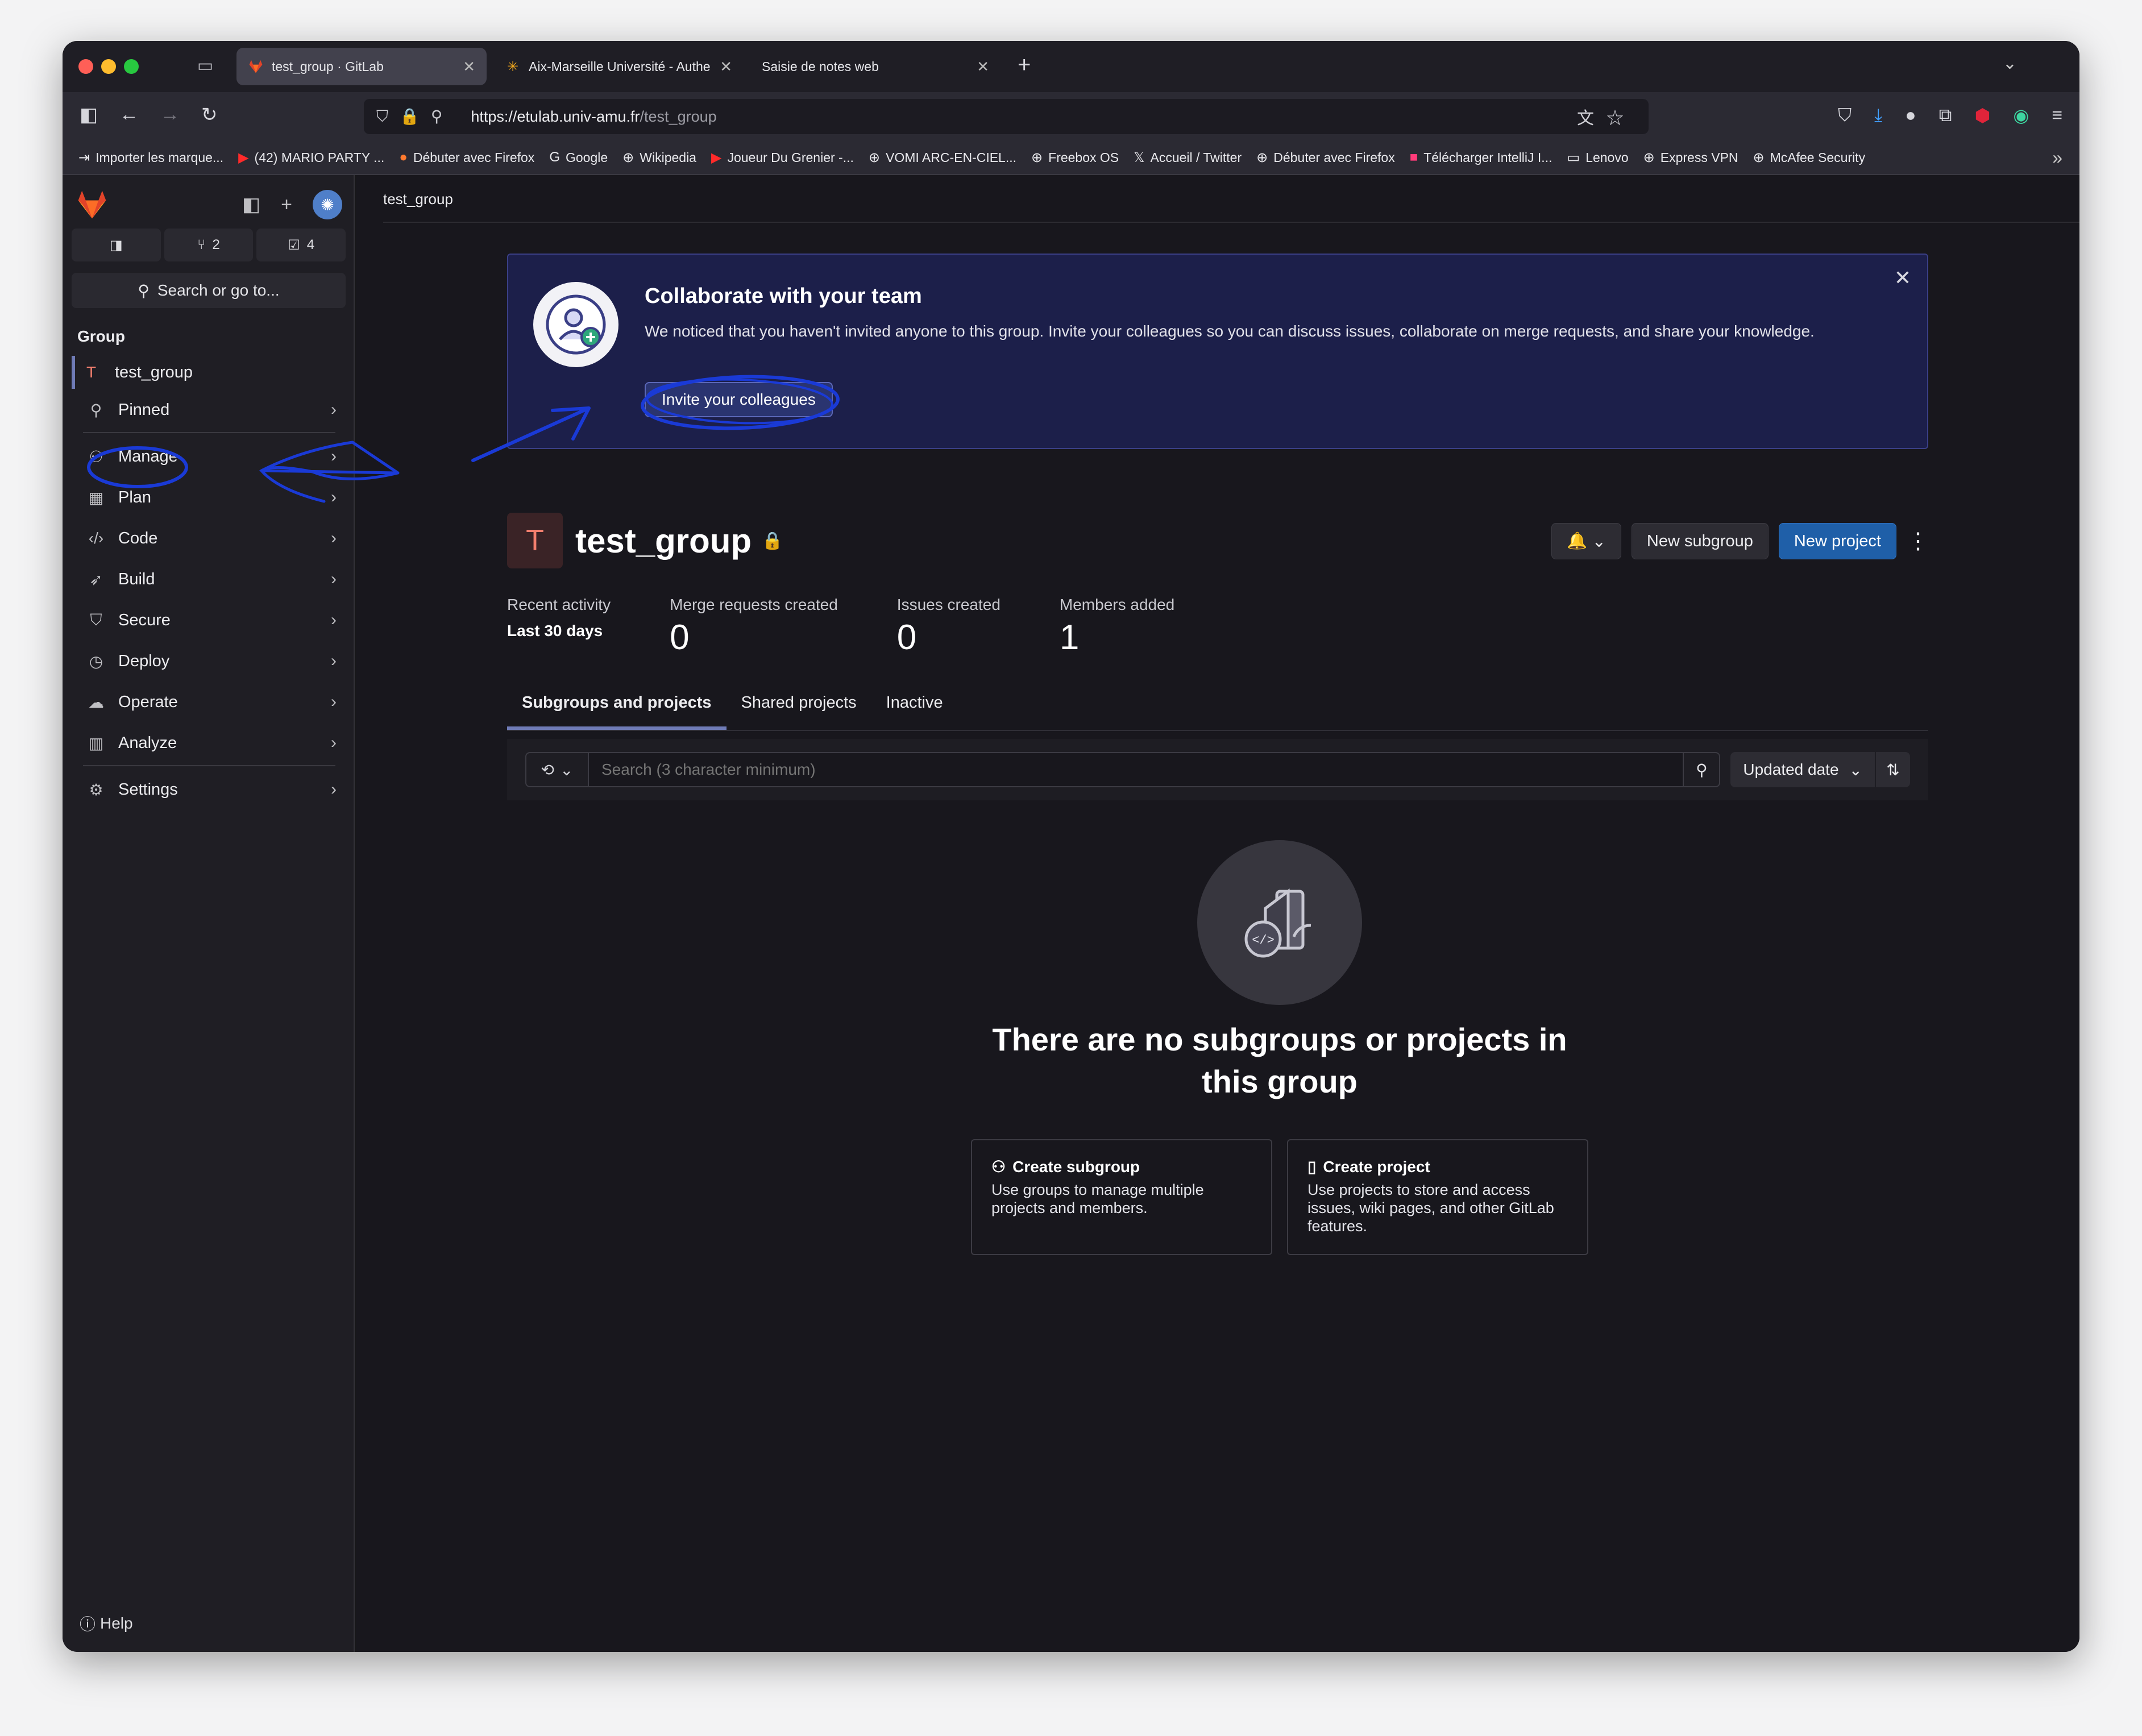  What do you see at coordinates (170, 115) in the screenshot?
I see `forward-icon: →` at bounding box center [170, 115].